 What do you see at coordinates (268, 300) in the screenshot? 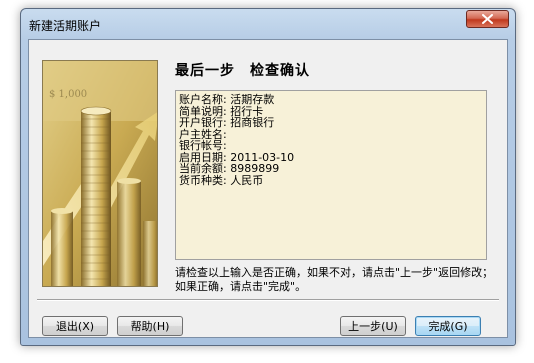
I see `button-separator` at bounding box center [268, 300].